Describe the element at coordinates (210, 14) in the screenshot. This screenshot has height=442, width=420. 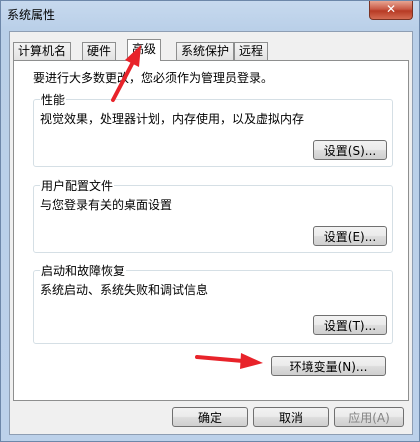
I see `title-bar: 系统属性 ✕` at that location.